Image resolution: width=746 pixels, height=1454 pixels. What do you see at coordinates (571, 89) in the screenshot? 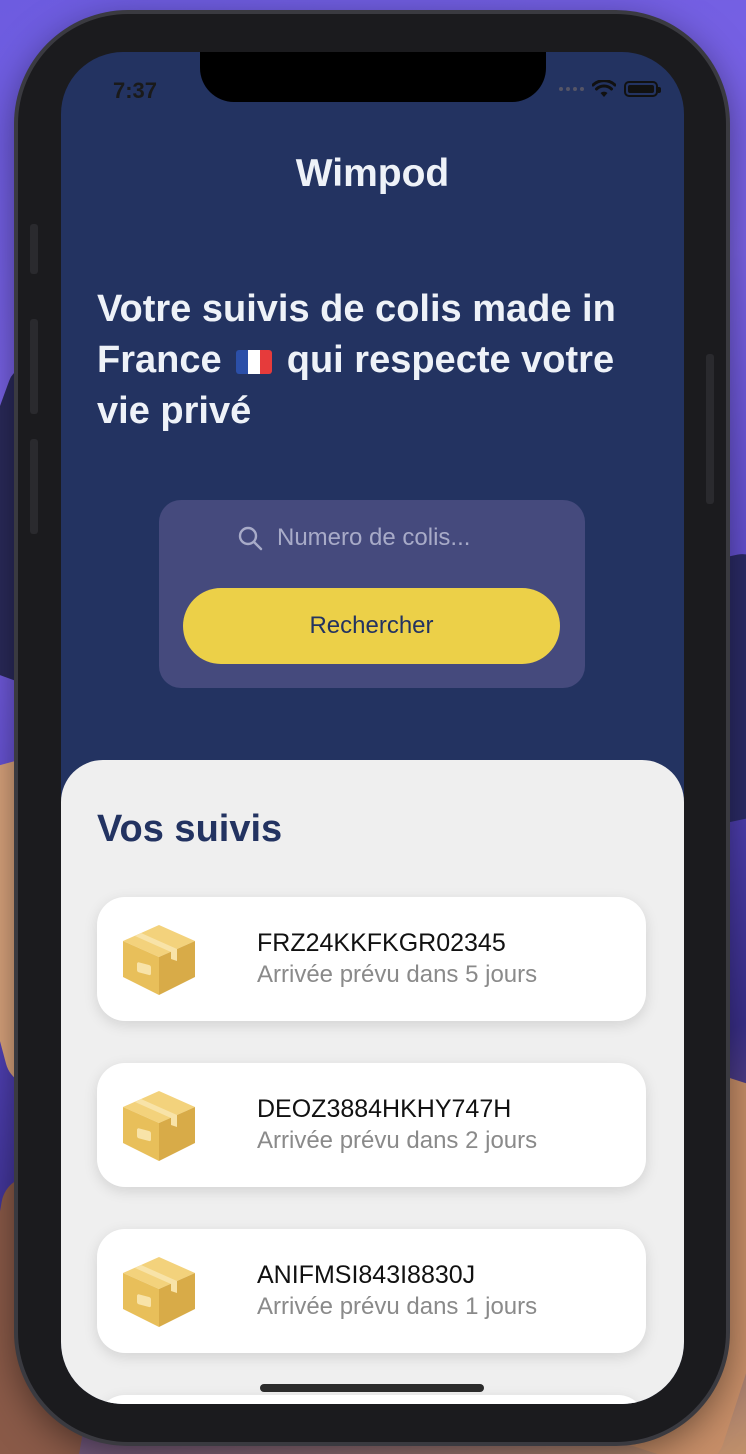
I see `signal-icon` at bounding box center [571, 89].